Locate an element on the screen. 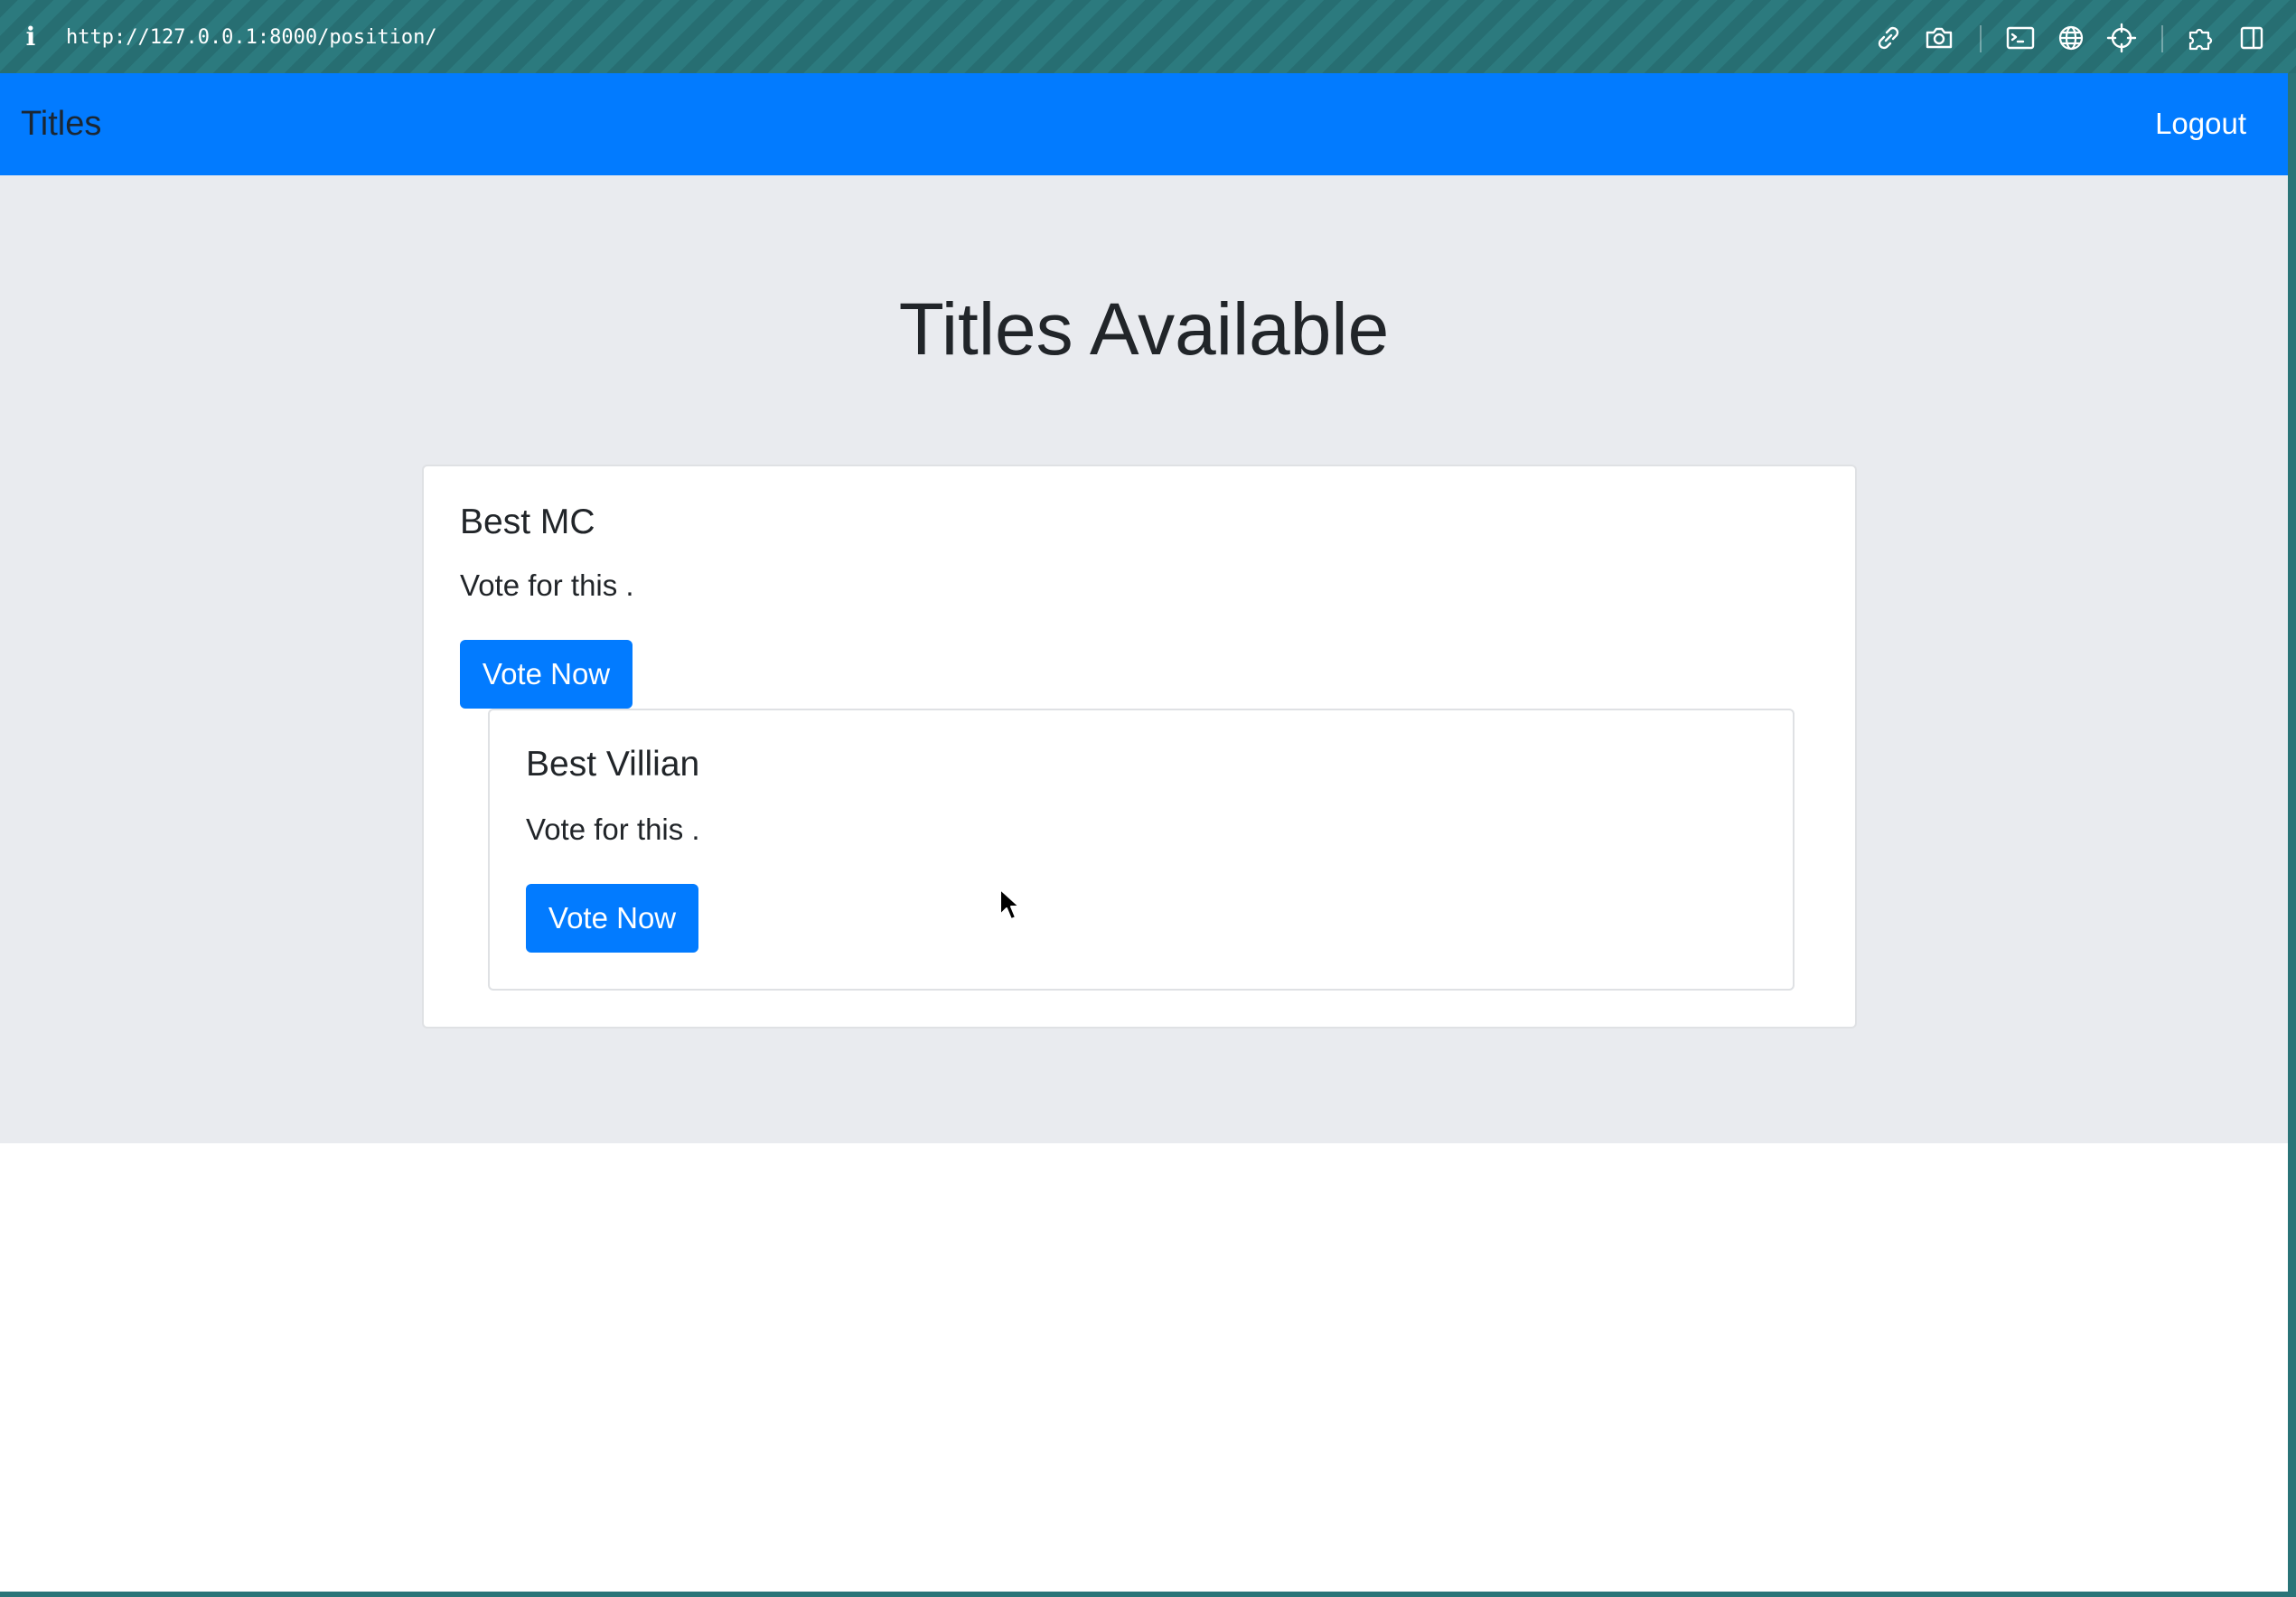  crosshair-icon is located at coordinates (2122, 38).